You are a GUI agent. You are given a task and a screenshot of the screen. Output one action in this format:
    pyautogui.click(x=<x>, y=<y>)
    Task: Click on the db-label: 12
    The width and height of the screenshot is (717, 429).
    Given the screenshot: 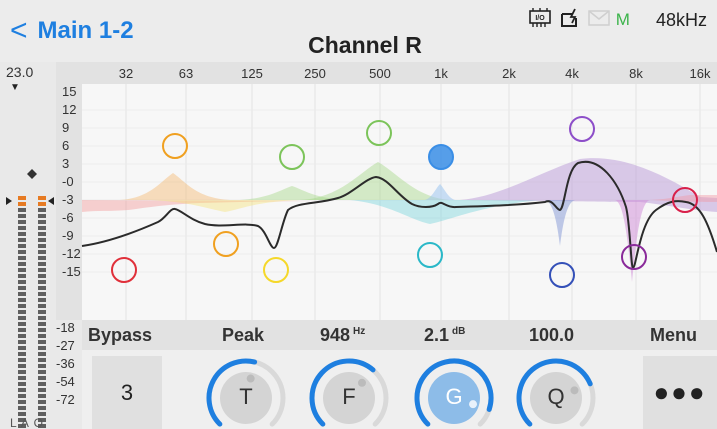 What is the action you would take?
    pyautogui.click(x=69, y=109)
    